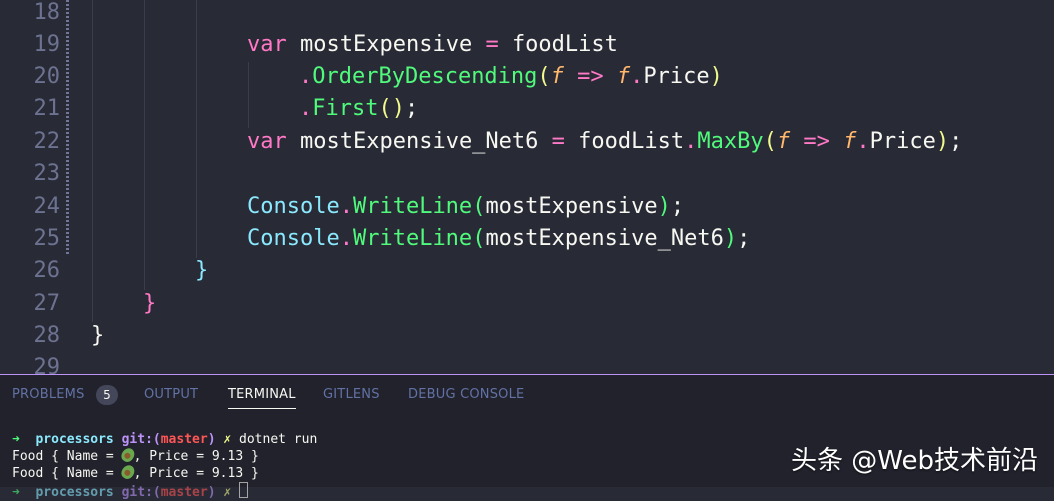  What do you see at coordinates (47, 364) in the screenshot?
I see `line-number: 29` at bounding box center [47, 364].